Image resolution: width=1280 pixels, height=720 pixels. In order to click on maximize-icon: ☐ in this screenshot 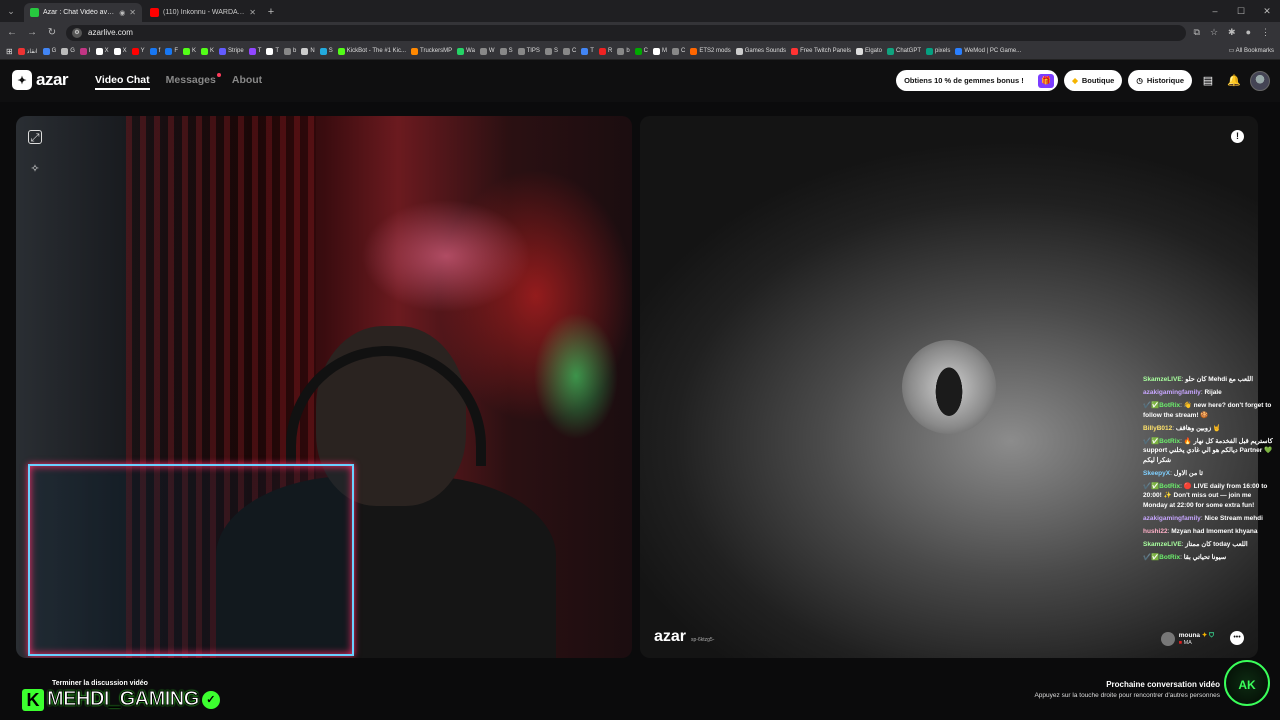, I will do `click(1241, 11)`.